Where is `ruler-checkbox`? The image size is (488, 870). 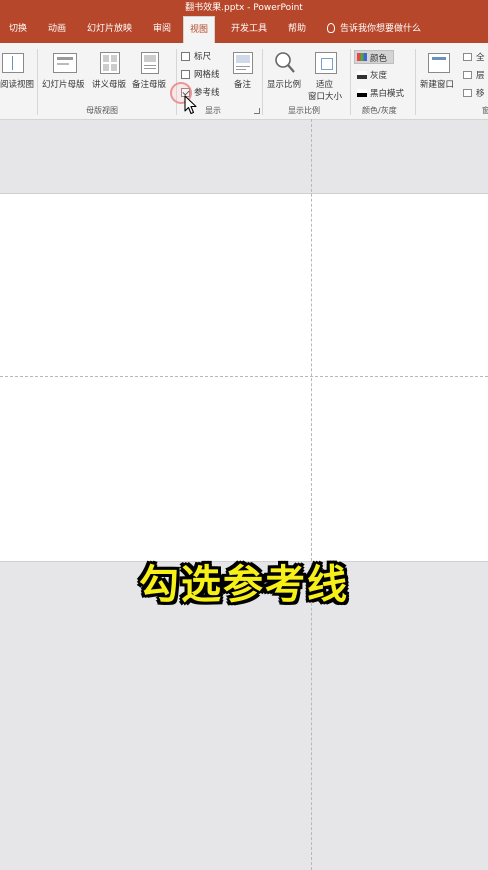 ruler-checkbox is located at coordinates (185, 56).